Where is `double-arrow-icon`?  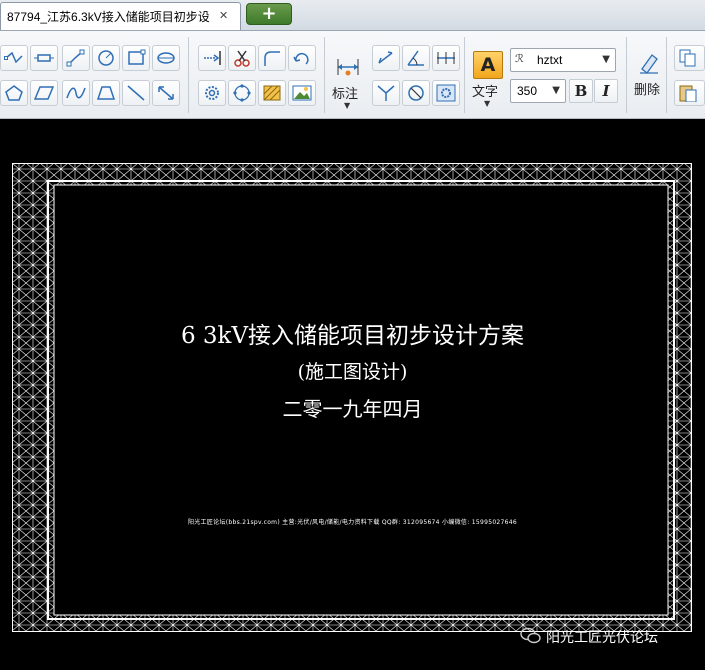 double-arrow-icon is located at coordinates (166, 93).